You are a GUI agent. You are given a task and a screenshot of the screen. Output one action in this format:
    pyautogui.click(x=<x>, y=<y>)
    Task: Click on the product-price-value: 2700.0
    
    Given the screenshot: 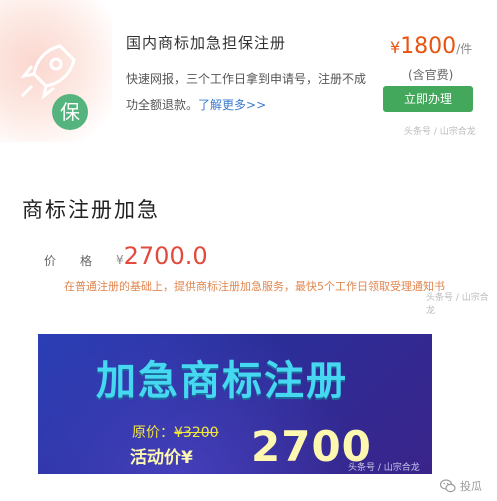 What is the action you would take?
    pyautogui.click(x=165, y=256)
    